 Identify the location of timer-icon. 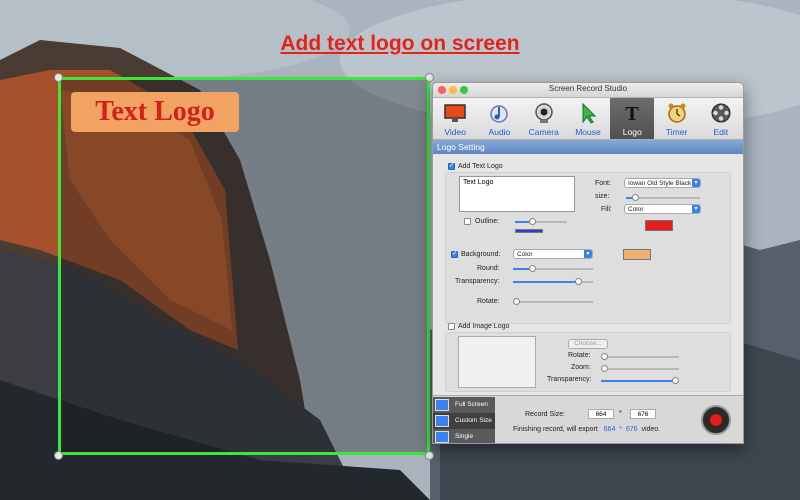
(676, 113).